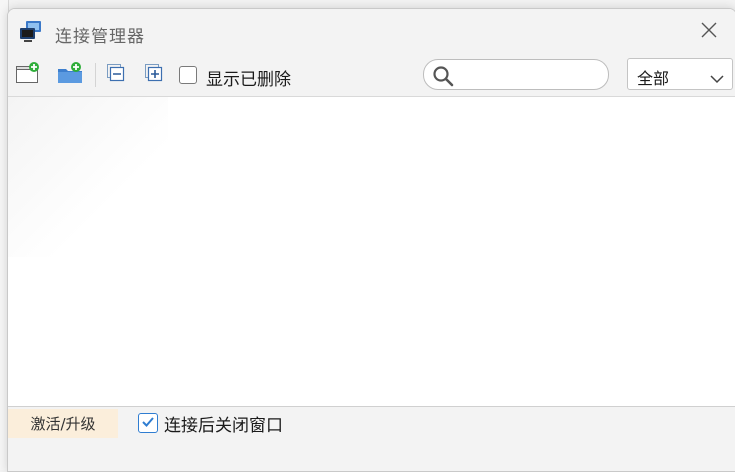 This screenshot has width=735, height=472. I want to click on activate-upgrade-button: 激活/升级, so click(63, 423).